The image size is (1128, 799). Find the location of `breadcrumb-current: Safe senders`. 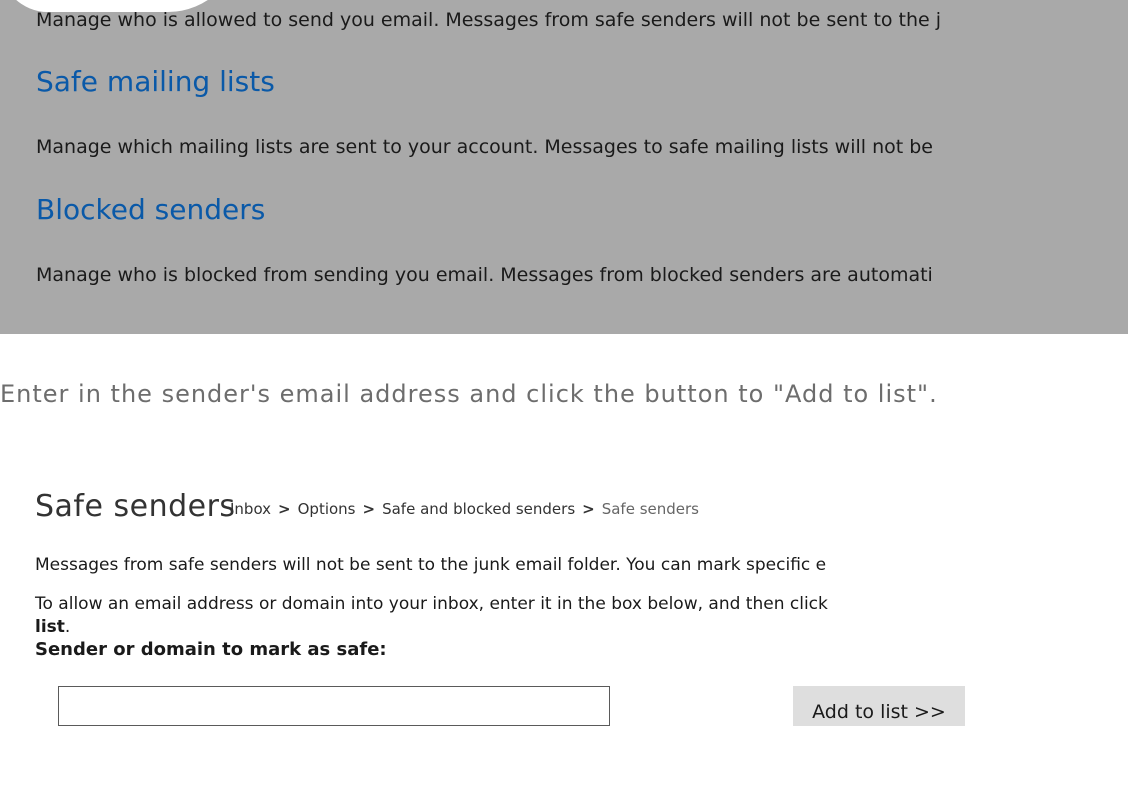

breadcrumb-current: Safe senders is located at coordinates (650, 509).